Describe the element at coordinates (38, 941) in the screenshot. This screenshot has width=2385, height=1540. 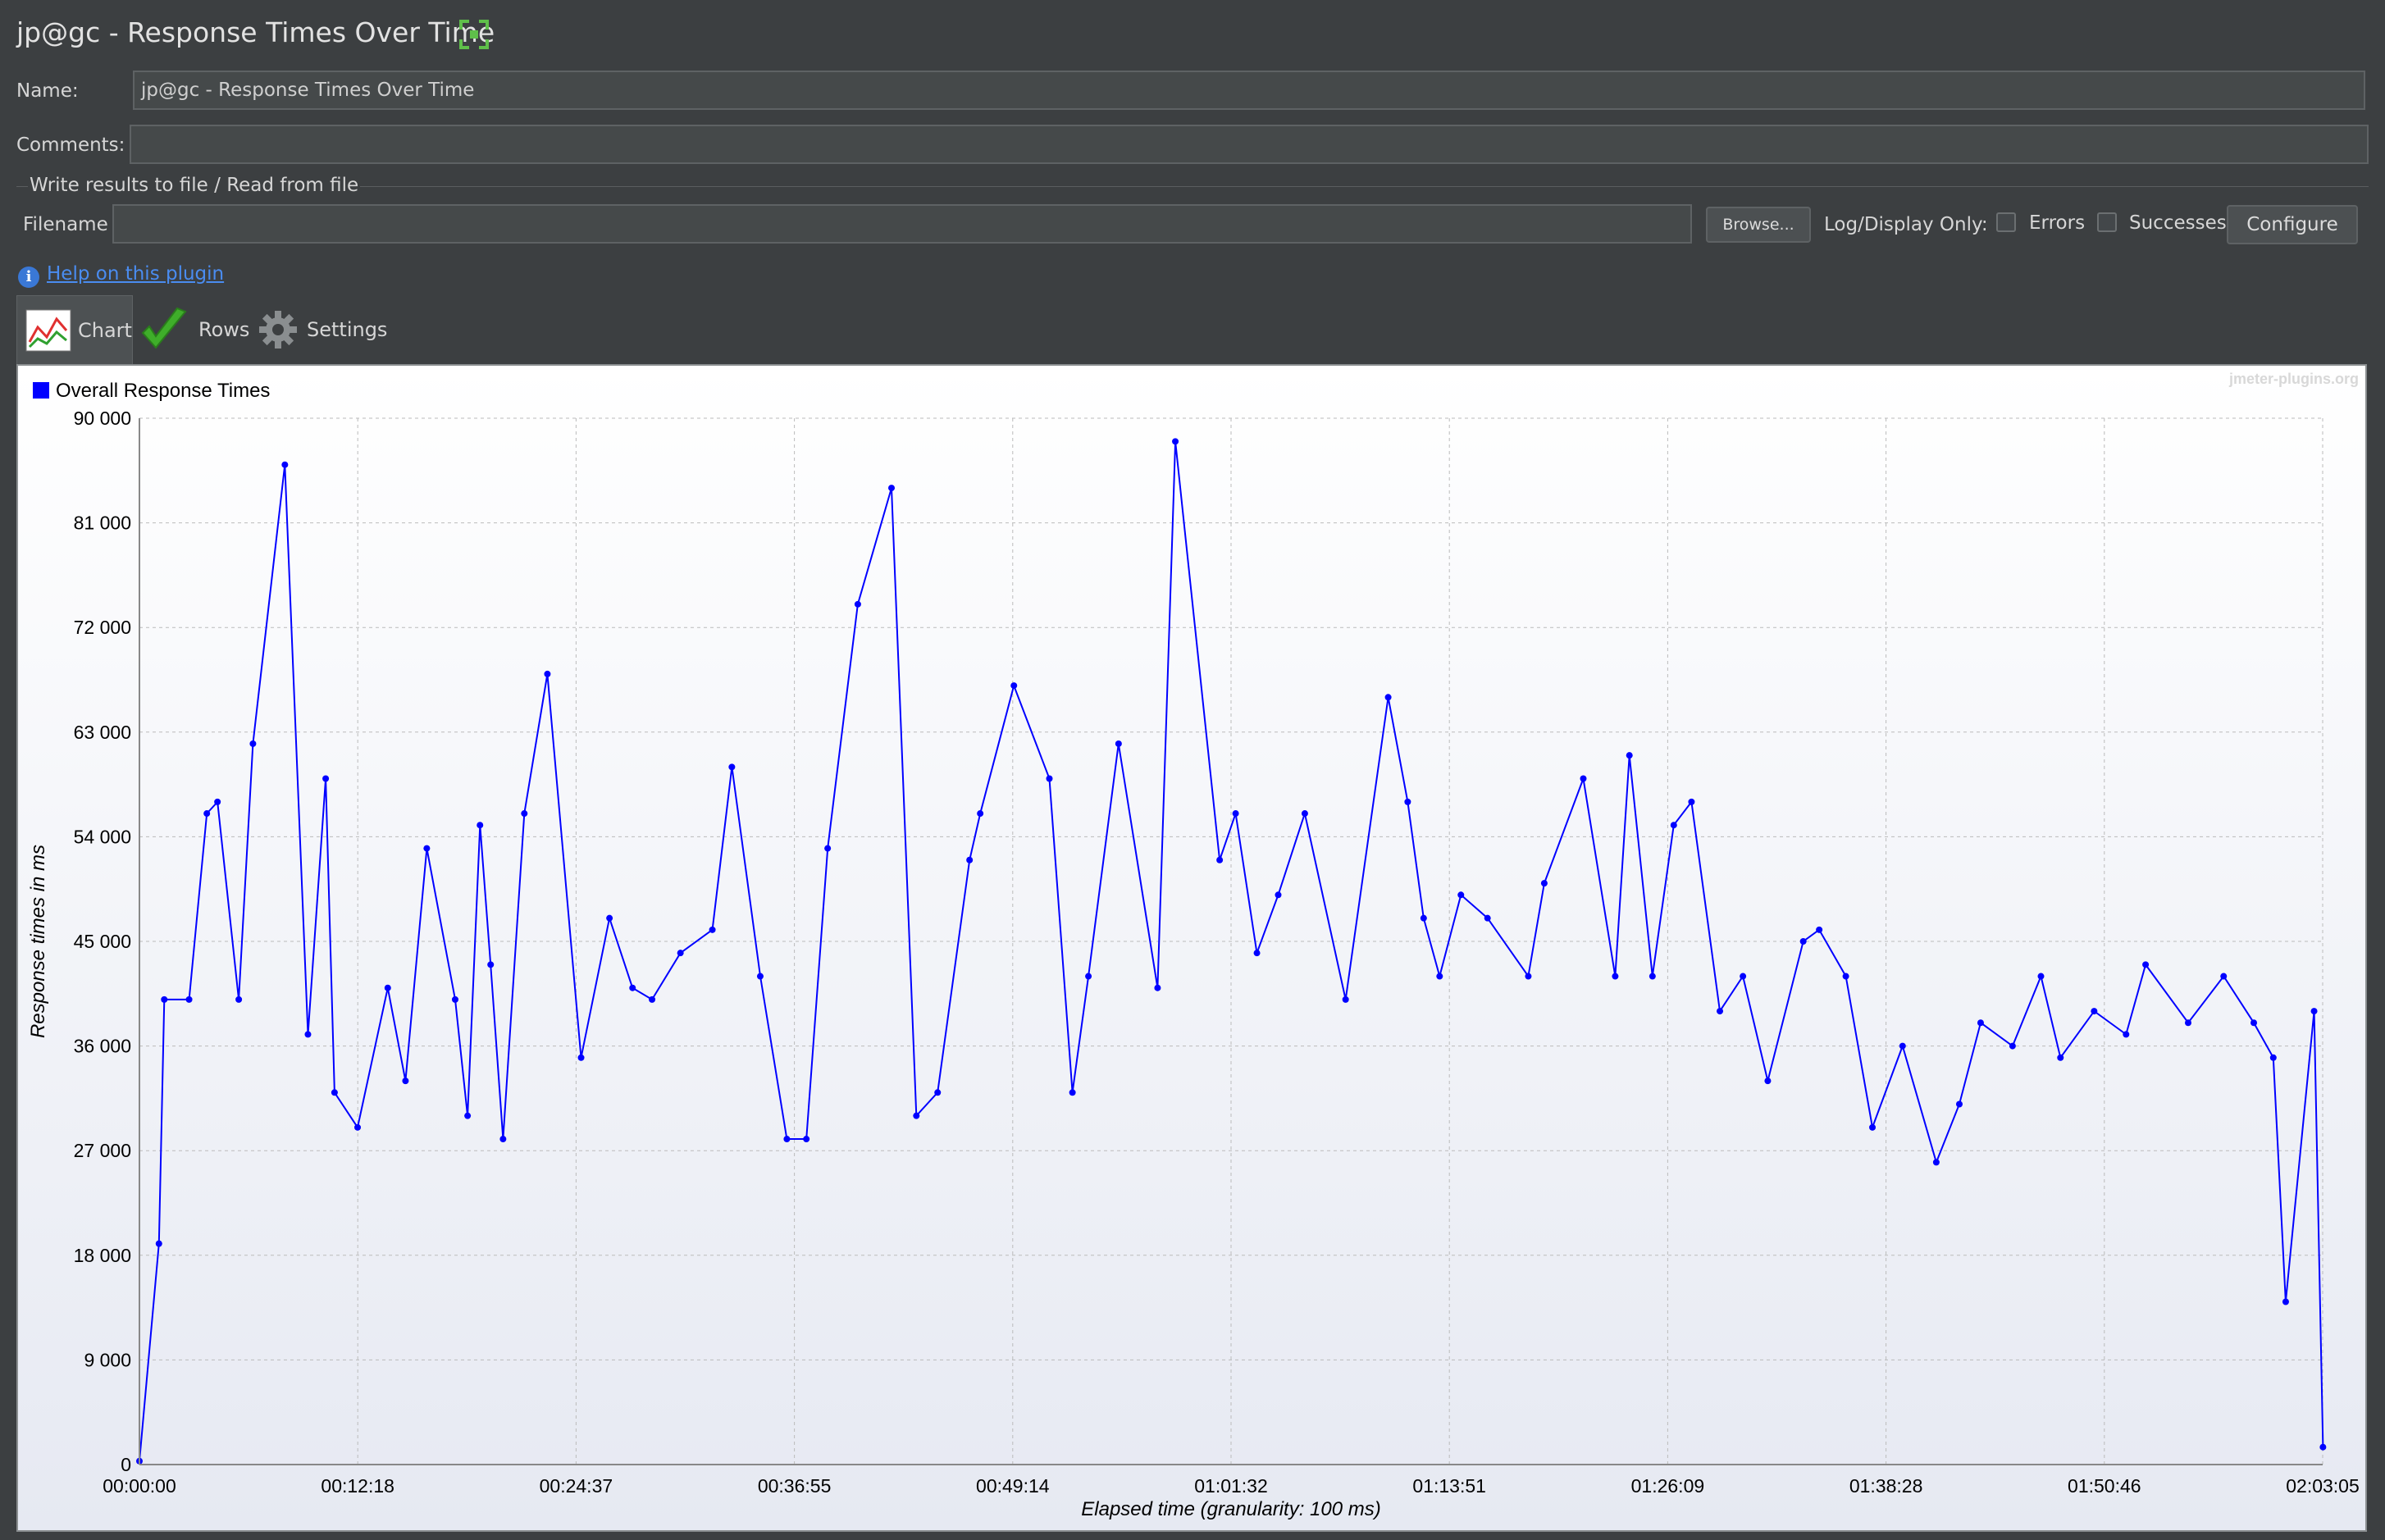
I see `y-axis-title: Response times in ms` at that location.